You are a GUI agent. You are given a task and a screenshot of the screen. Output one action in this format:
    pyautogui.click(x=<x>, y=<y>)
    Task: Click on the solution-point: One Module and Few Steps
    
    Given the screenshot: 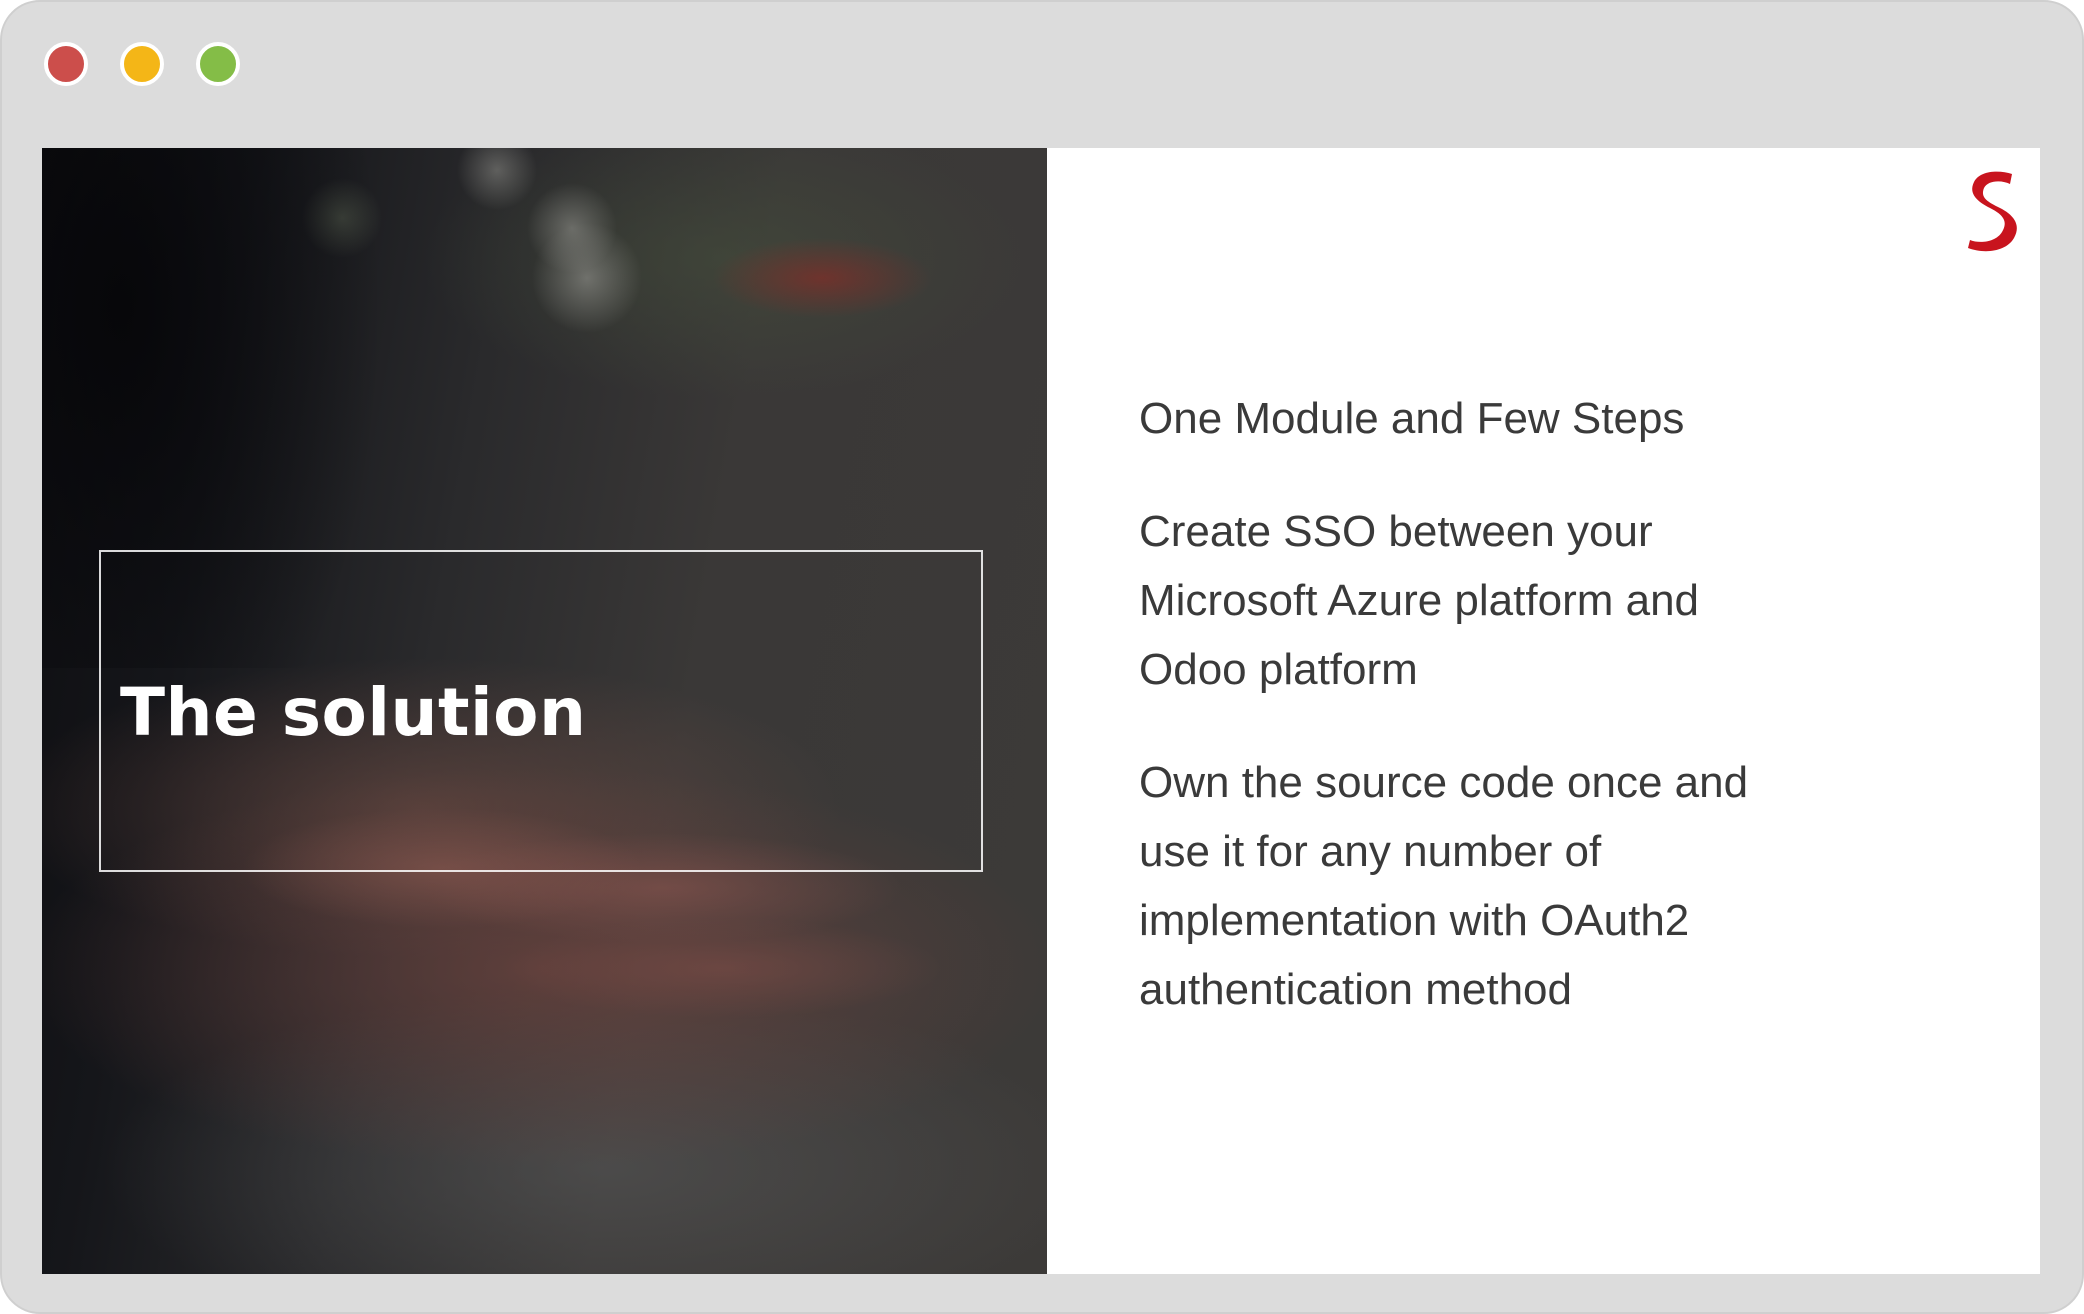 What is the action you would take?
    pyautogui.click(x=1549, y=418)
    